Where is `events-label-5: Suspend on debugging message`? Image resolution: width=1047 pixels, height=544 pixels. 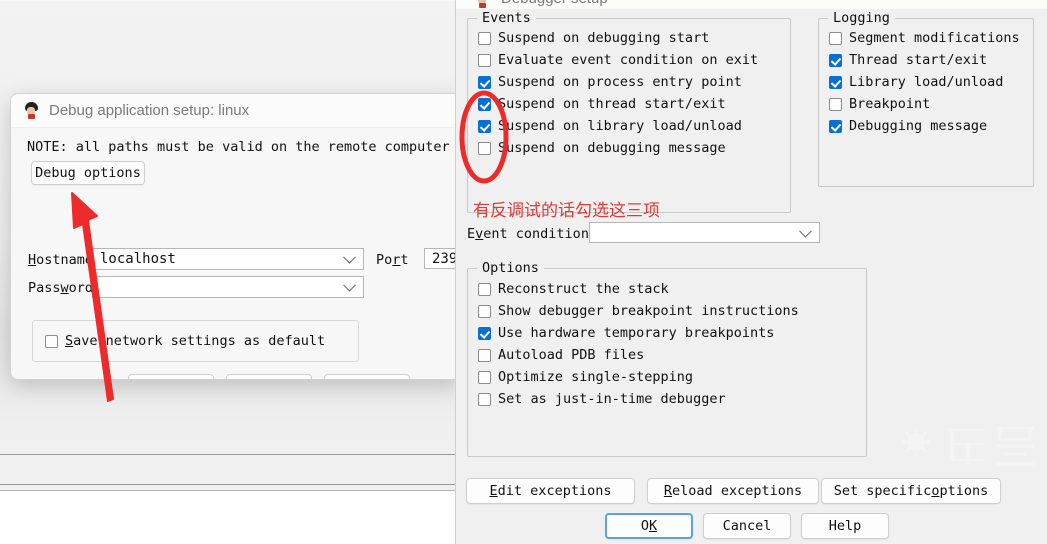 events-label-5: Suspend on debugging message is located at coordinates (612, 148).